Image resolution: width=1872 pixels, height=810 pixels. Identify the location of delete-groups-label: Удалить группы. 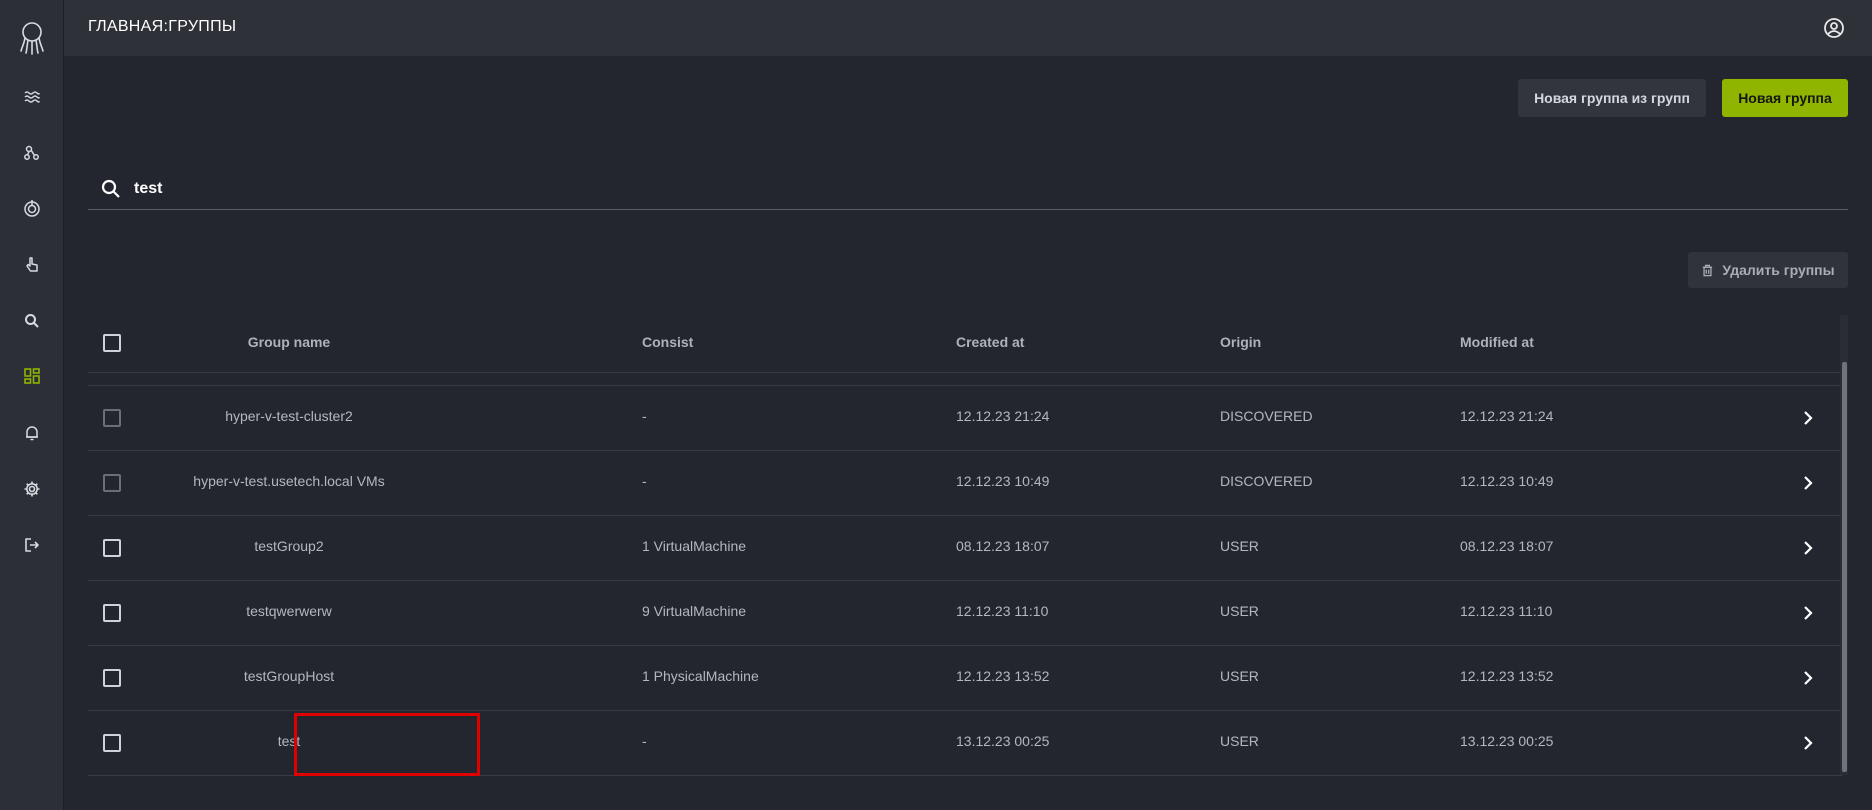
(1778, 270).